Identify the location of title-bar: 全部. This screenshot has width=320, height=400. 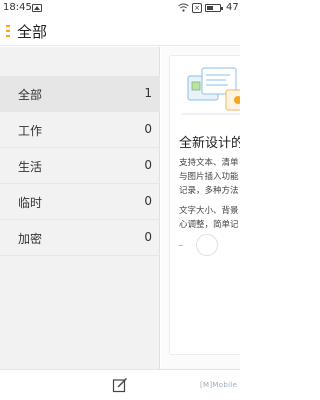
(120, 31).